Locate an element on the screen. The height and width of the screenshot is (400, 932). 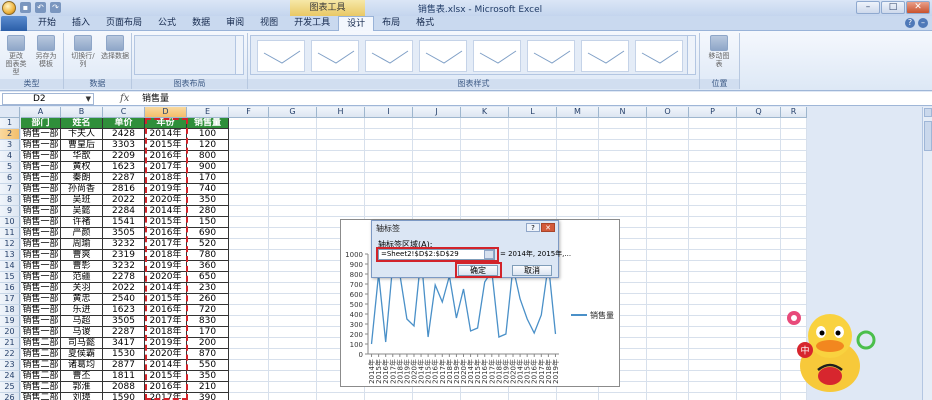
cell: 秦朗 is located at coordinates (82, 178).